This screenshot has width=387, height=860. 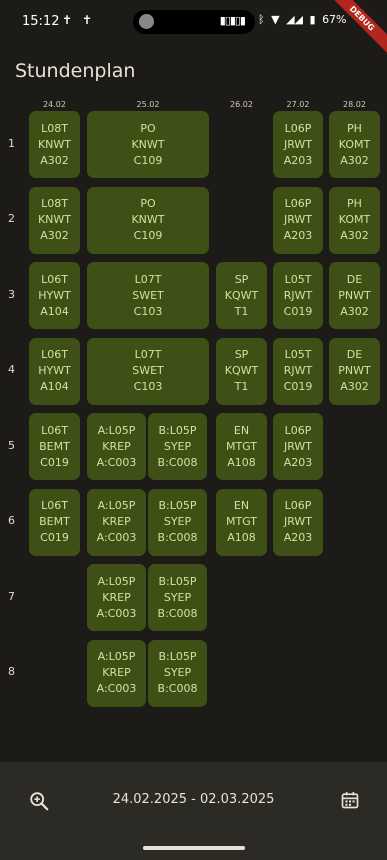 What do you see at coordinates (54, 203) in the screenshot?
I see `lesson-subject: L08T` at bounding box center [54, 203].